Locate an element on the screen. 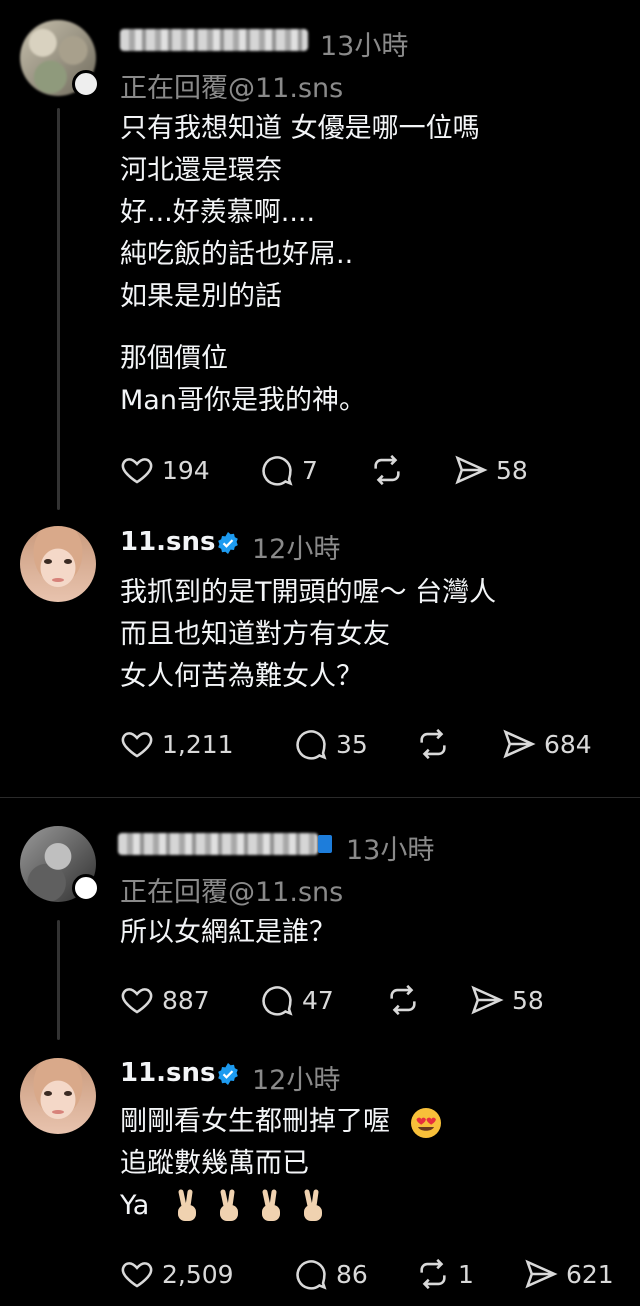 This screenshot has height=1306, width=640. post-actions: 887 47 58 is located at coordinates (370, 1000).